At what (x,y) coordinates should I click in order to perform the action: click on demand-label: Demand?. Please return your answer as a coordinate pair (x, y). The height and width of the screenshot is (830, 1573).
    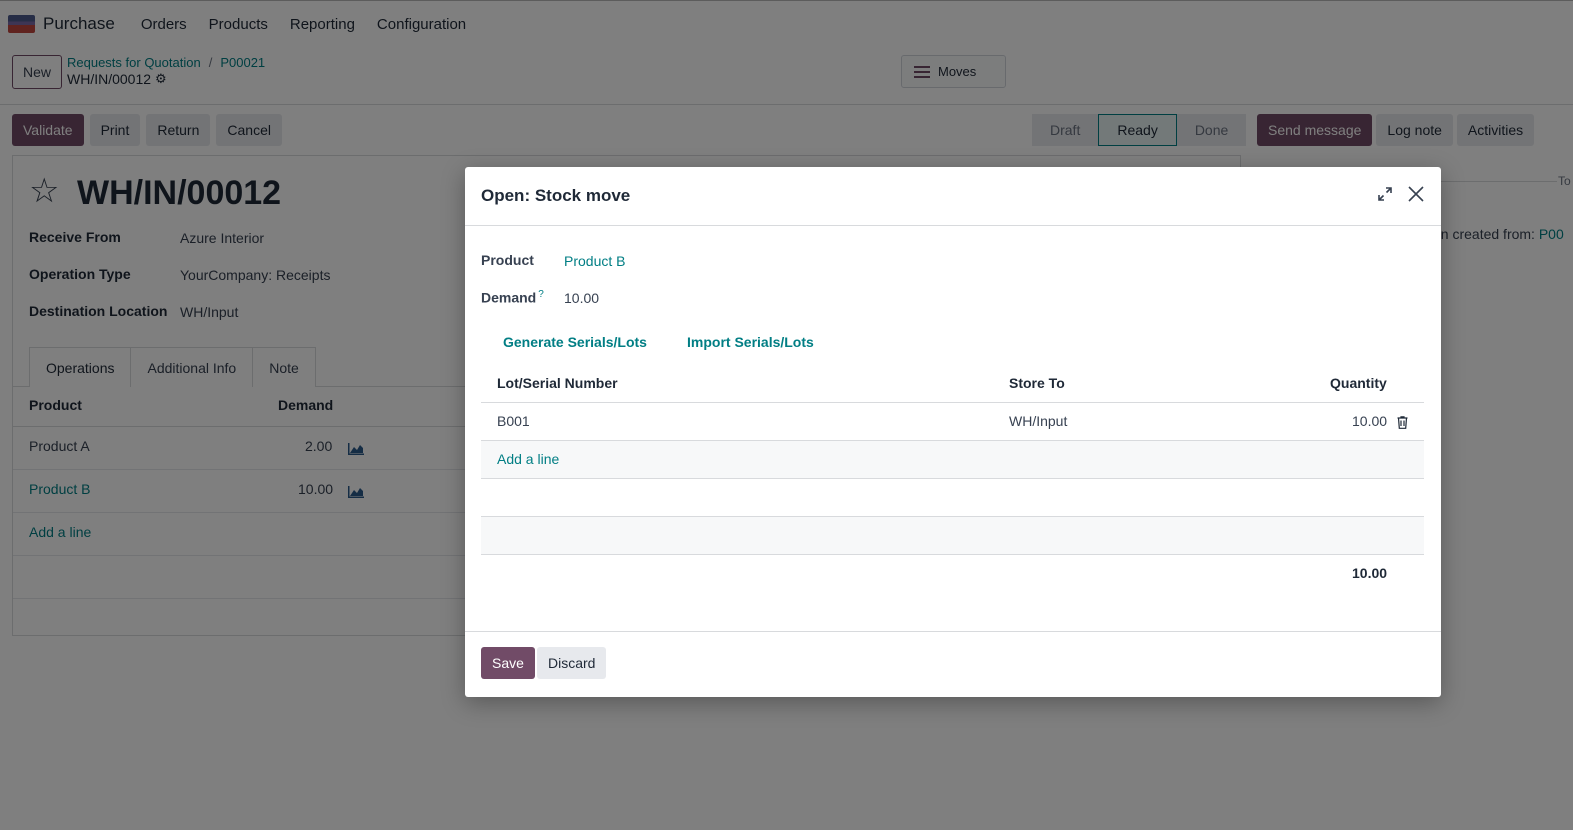
    Looking at the image, I should click on (512, 297).